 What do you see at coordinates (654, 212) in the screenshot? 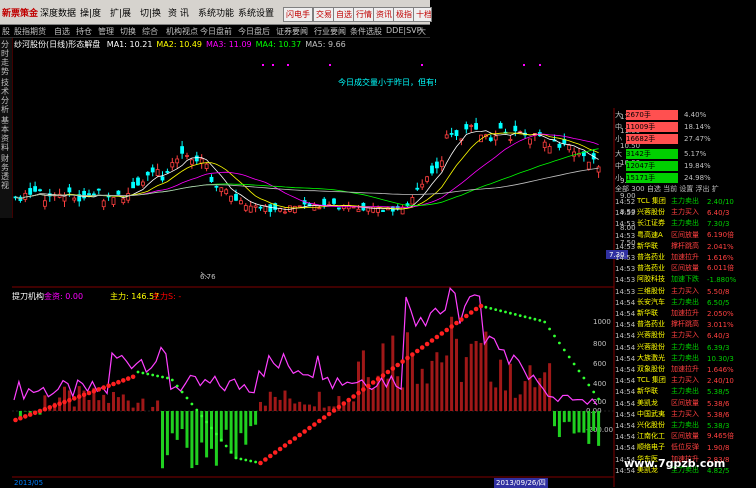
I see `trade-stock: 兴蓉股份` at bounding box center [654, 212].